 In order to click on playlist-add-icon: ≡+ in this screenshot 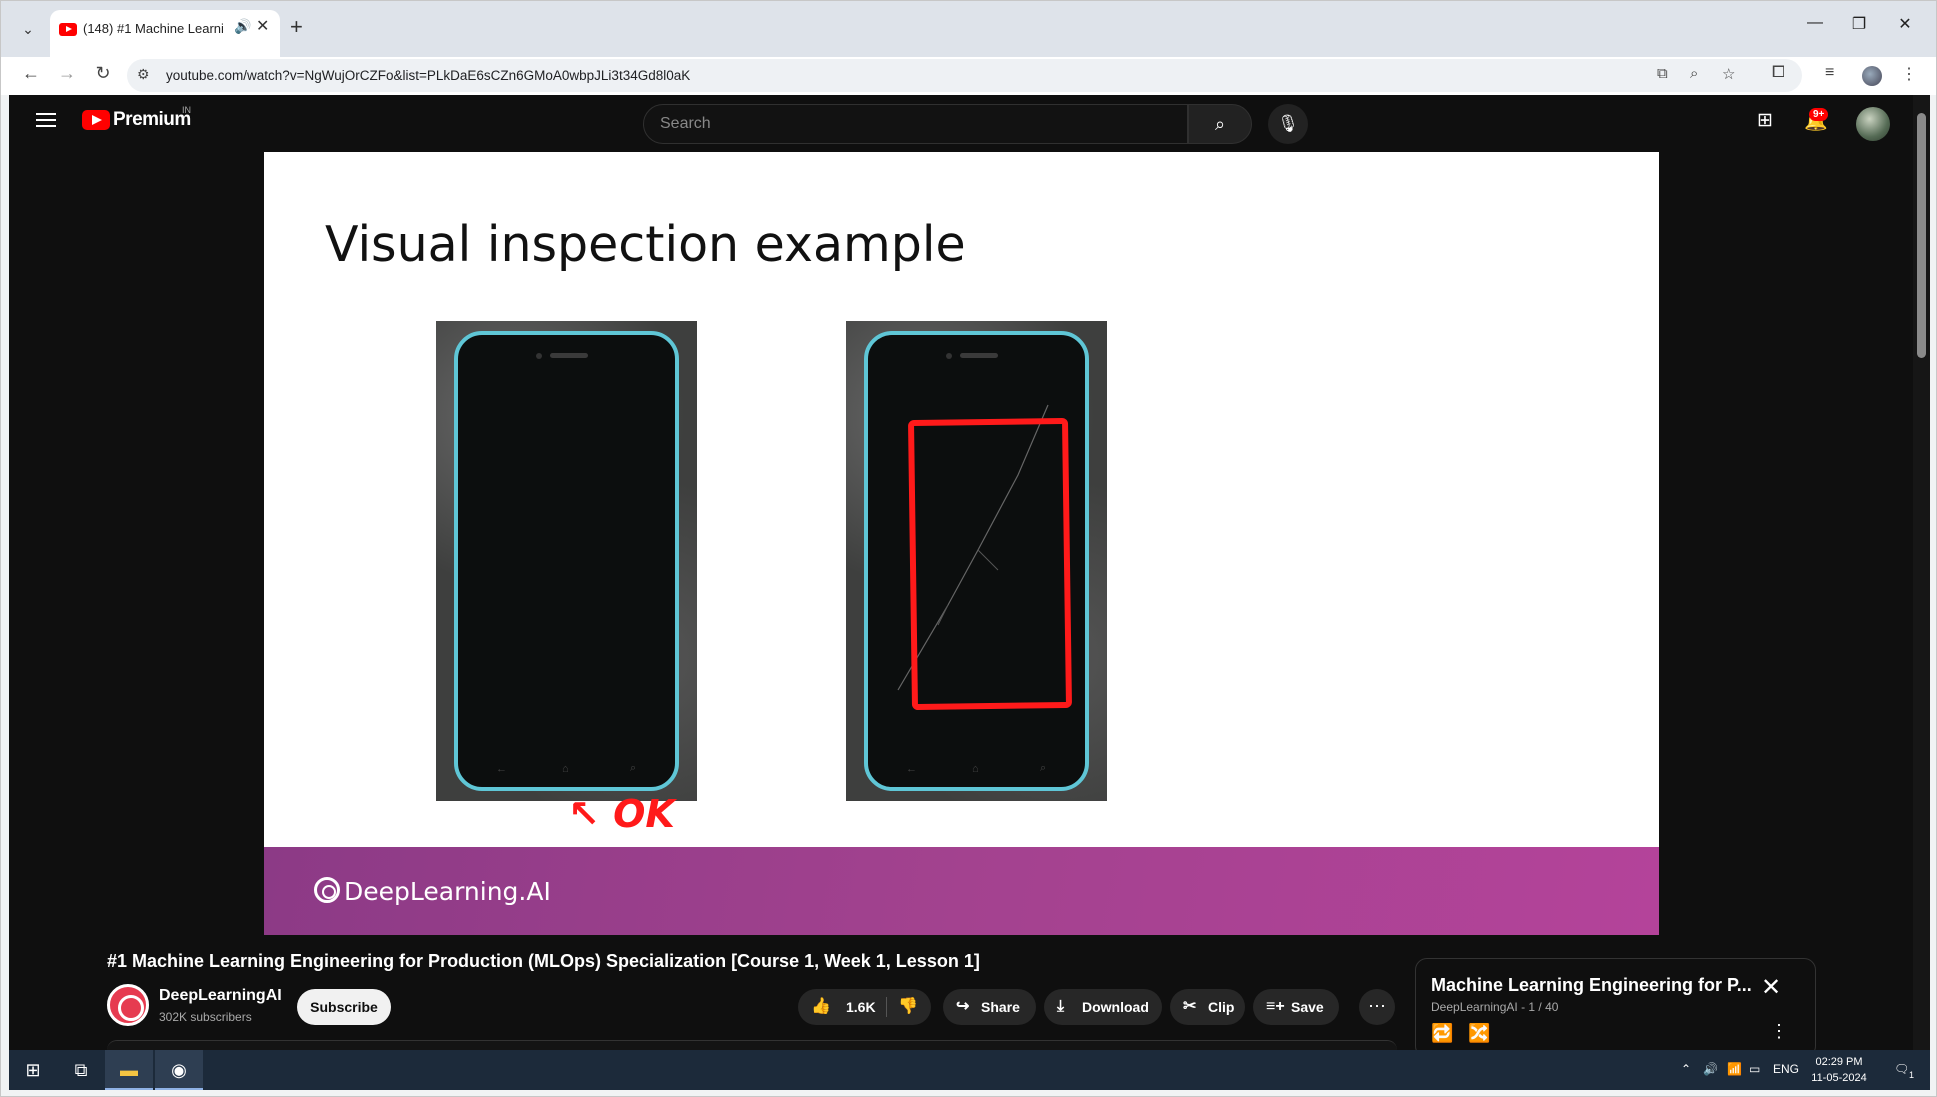, I will do `click(1275, 1006)`.